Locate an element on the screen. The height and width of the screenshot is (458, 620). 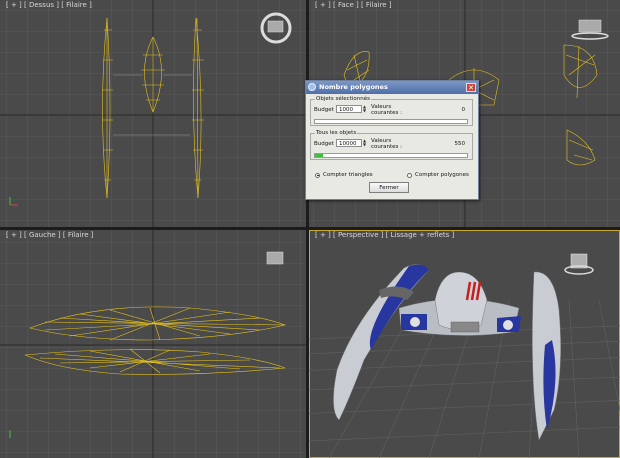
all-current-value: 550 is located at coordinates (460, 144).